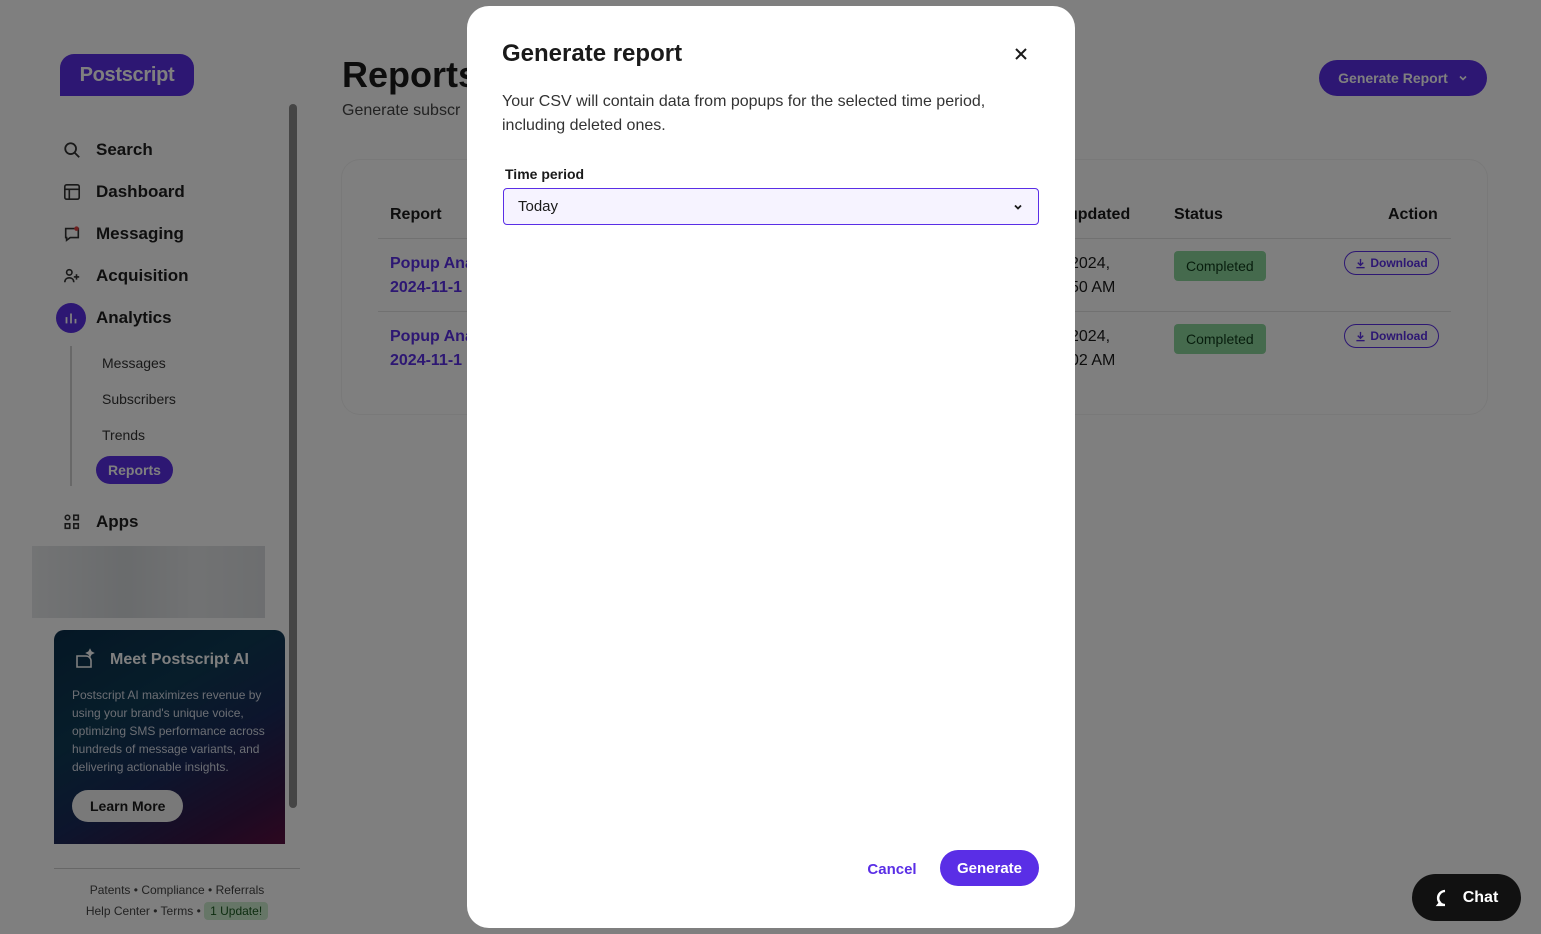  What do you see at coordinates (1466, 897) in the screenshot?
I see `chat-button: Chat` at bounding box center [1466, 897].